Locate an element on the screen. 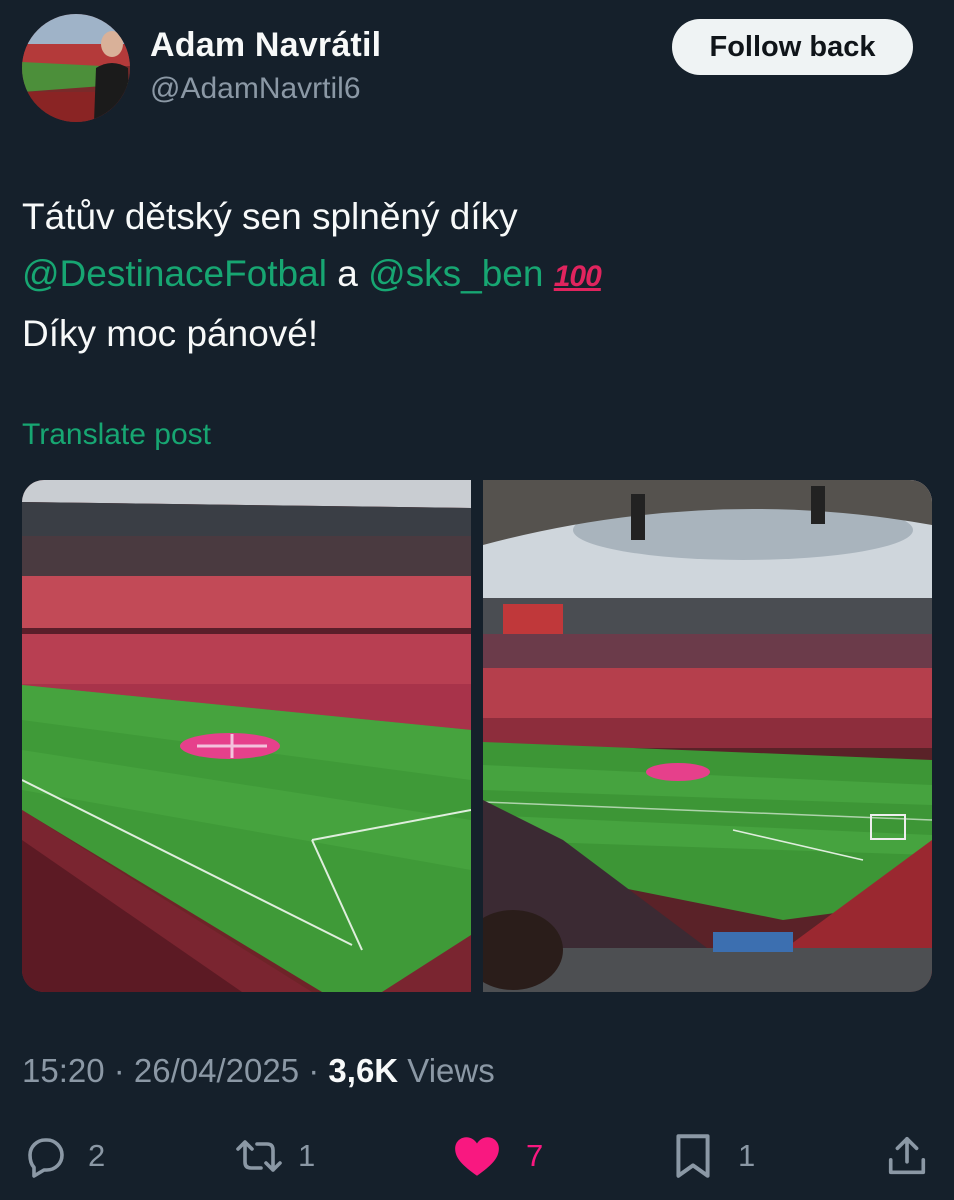  author-display-name: Adam Navrátil is located at coordinates (265, 45).